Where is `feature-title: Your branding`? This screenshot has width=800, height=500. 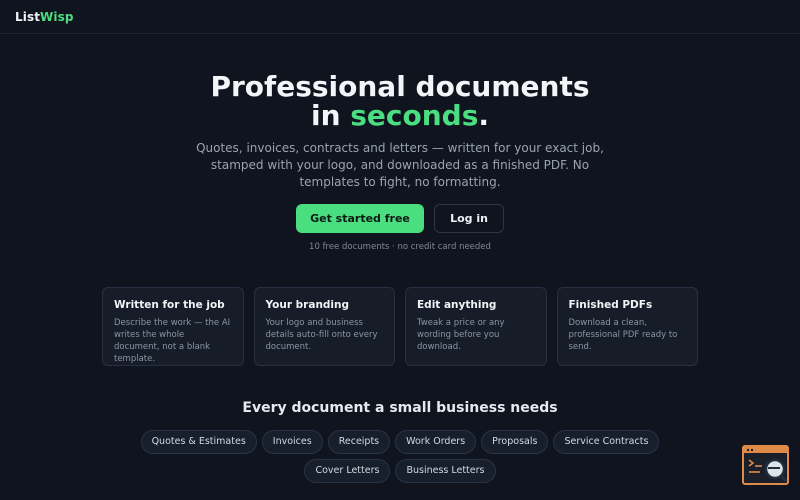
feature-title: Your branding is located at coordinates (307, 305).